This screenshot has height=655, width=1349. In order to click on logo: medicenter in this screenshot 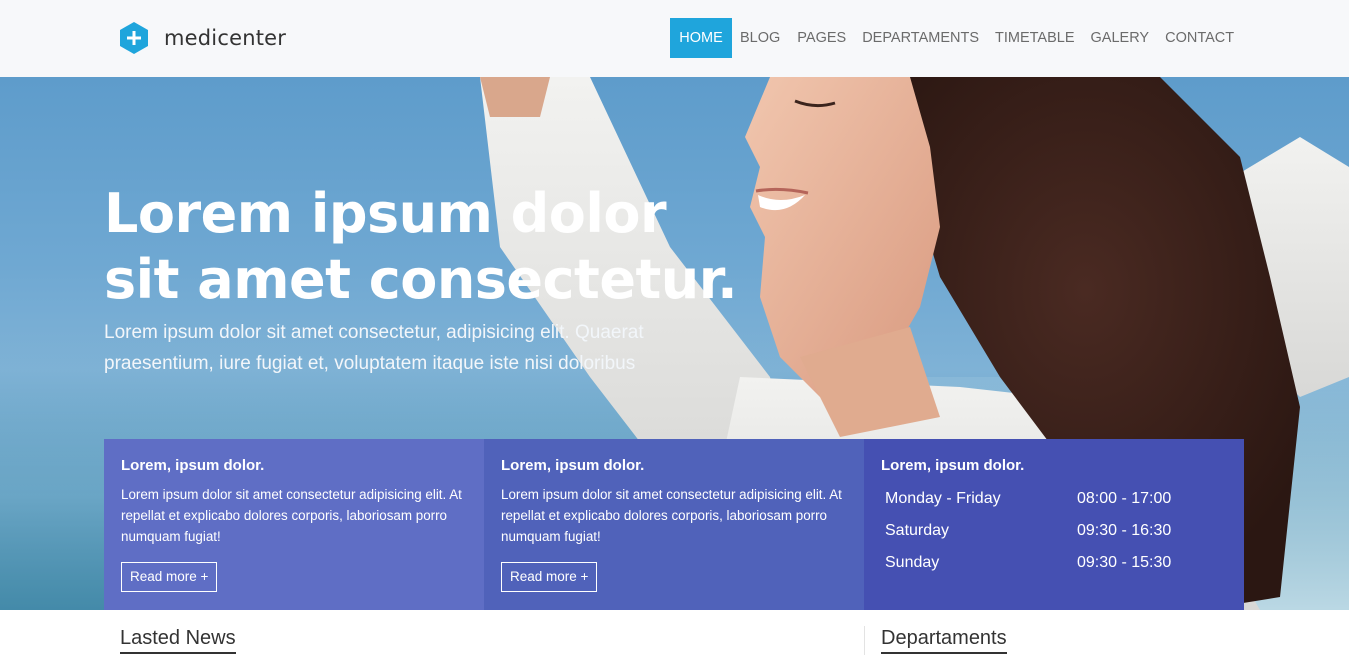, I will do `click(203, 38)`.